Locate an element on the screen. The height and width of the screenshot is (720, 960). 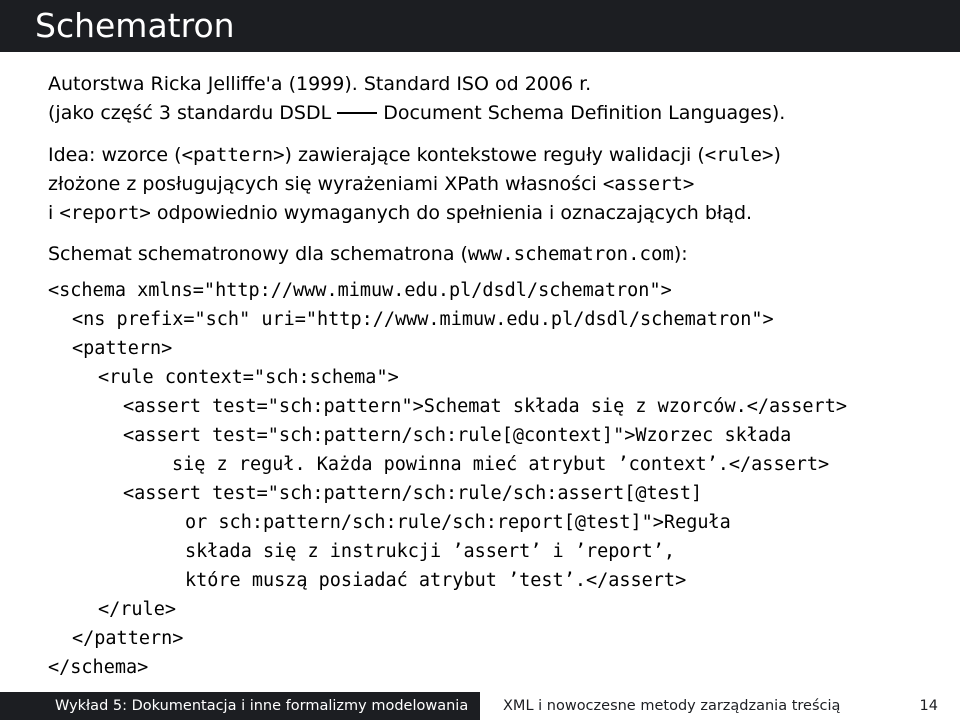
schema-intro-end: ): is located at coordinates (680, 254).